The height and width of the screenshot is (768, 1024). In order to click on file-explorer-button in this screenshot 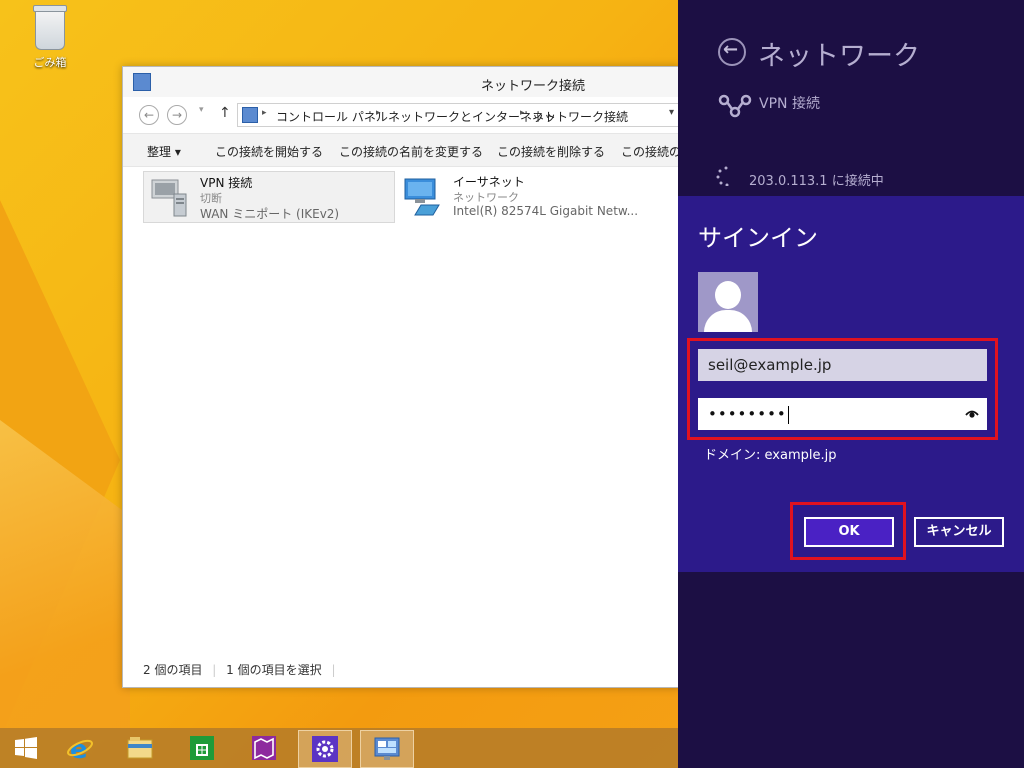, I will do `click(140, 748)`.